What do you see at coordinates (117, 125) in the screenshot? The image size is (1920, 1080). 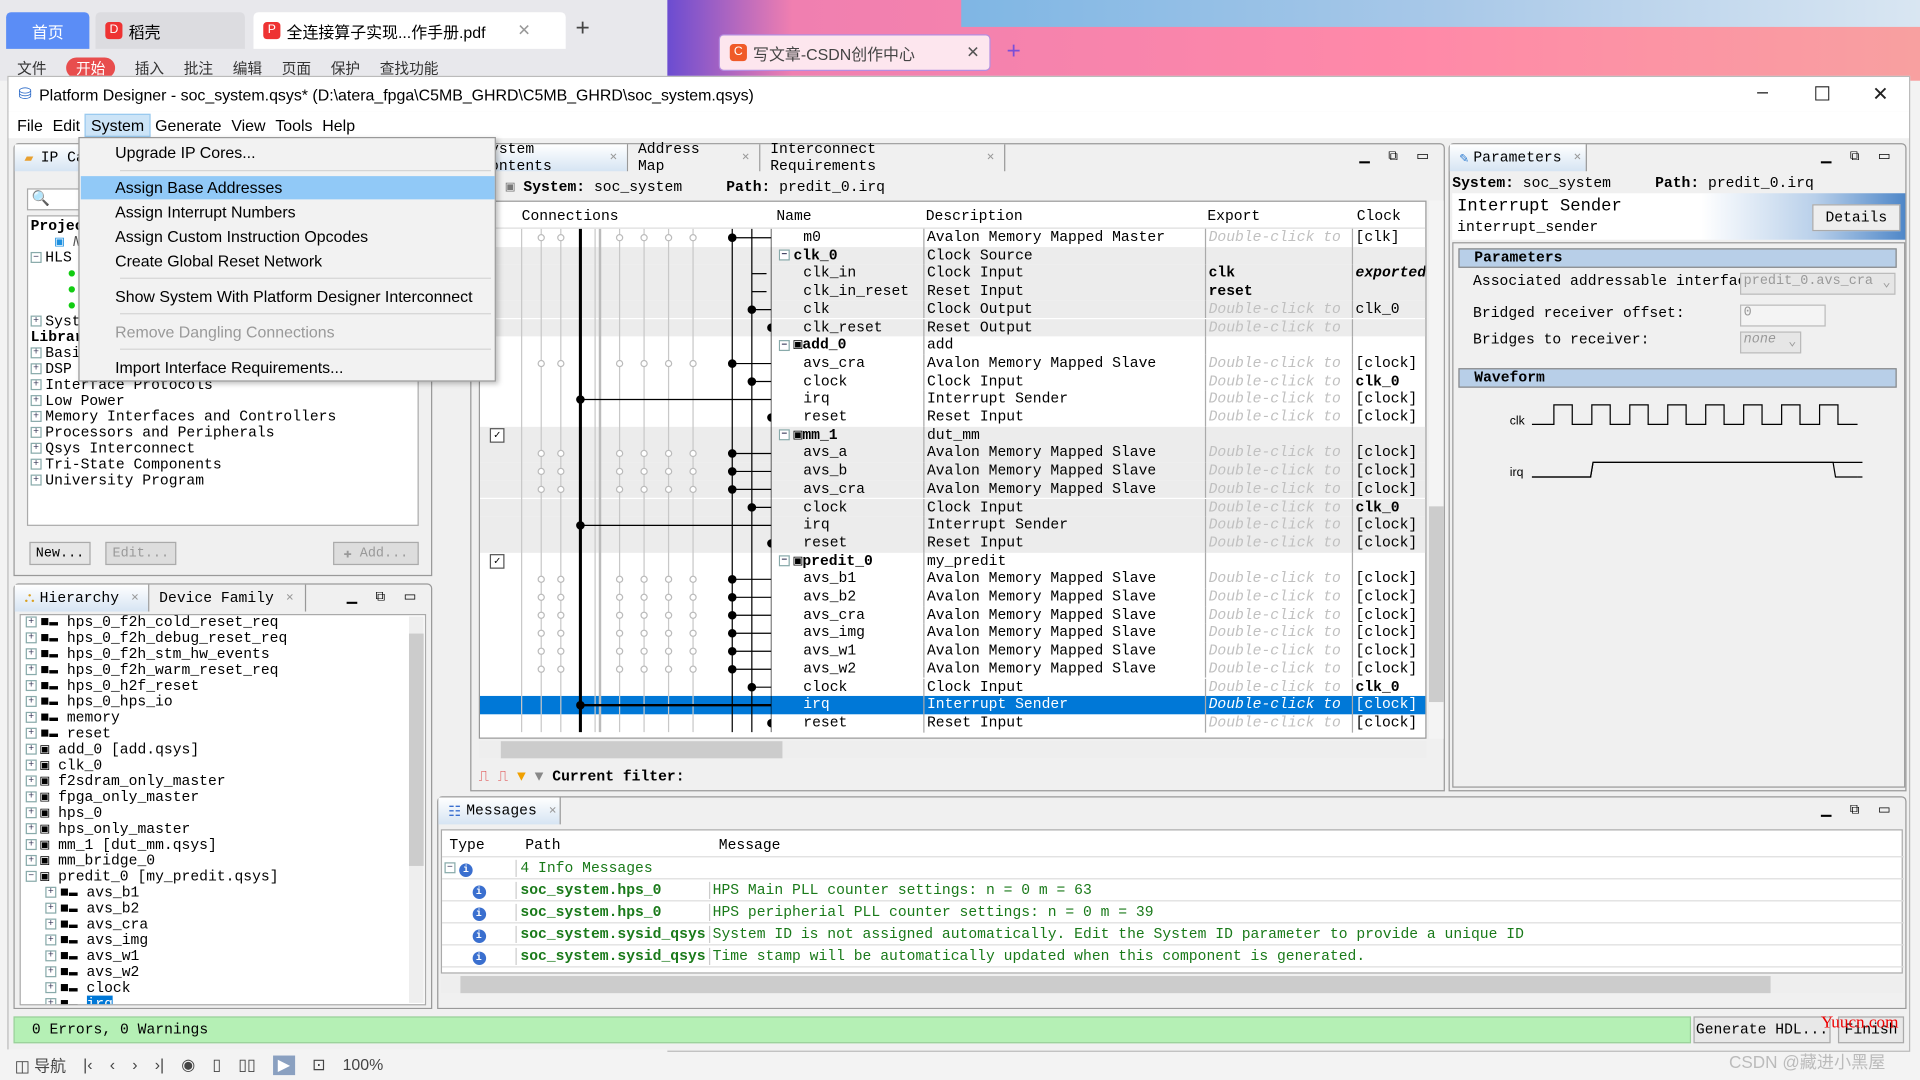 I see `menu-system: System` at bounding box center [117, 125].